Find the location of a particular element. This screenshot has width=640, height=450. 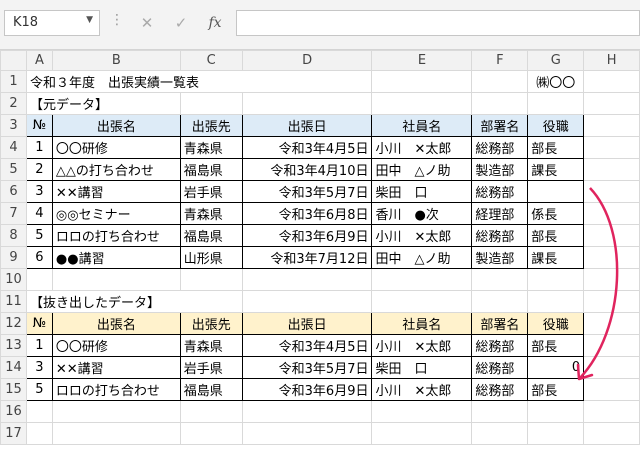

row-header: 8 is located at coordinates (13, 235).